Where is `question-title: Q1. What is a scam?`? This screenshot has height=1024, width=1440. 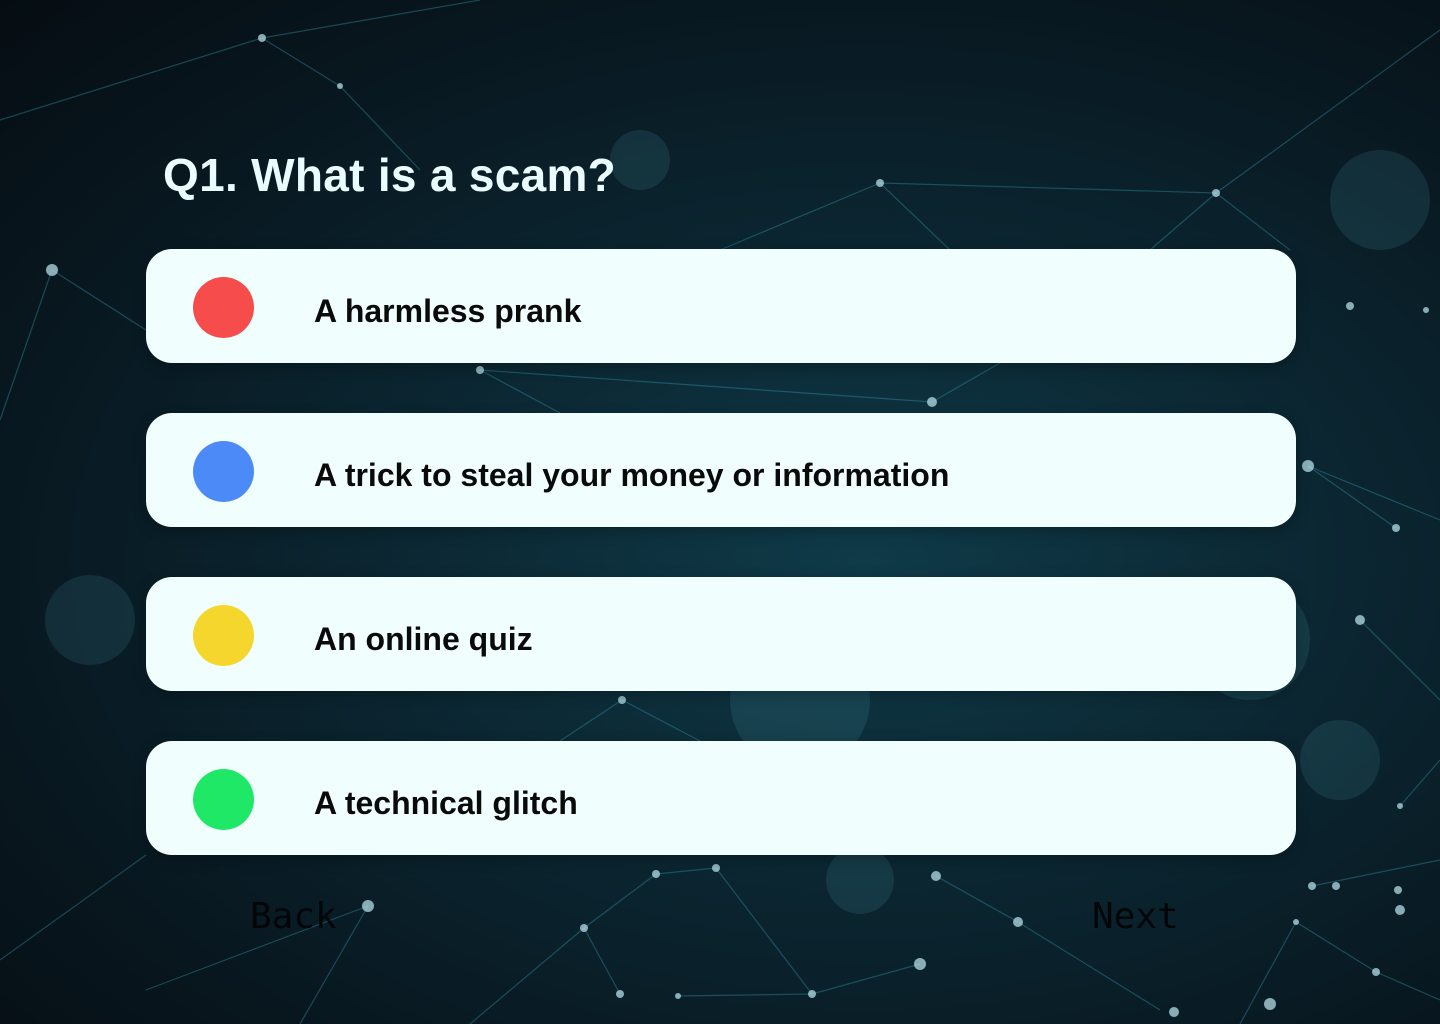 question-title: Q1. What is a scam? is located at coordinates (390, 175).